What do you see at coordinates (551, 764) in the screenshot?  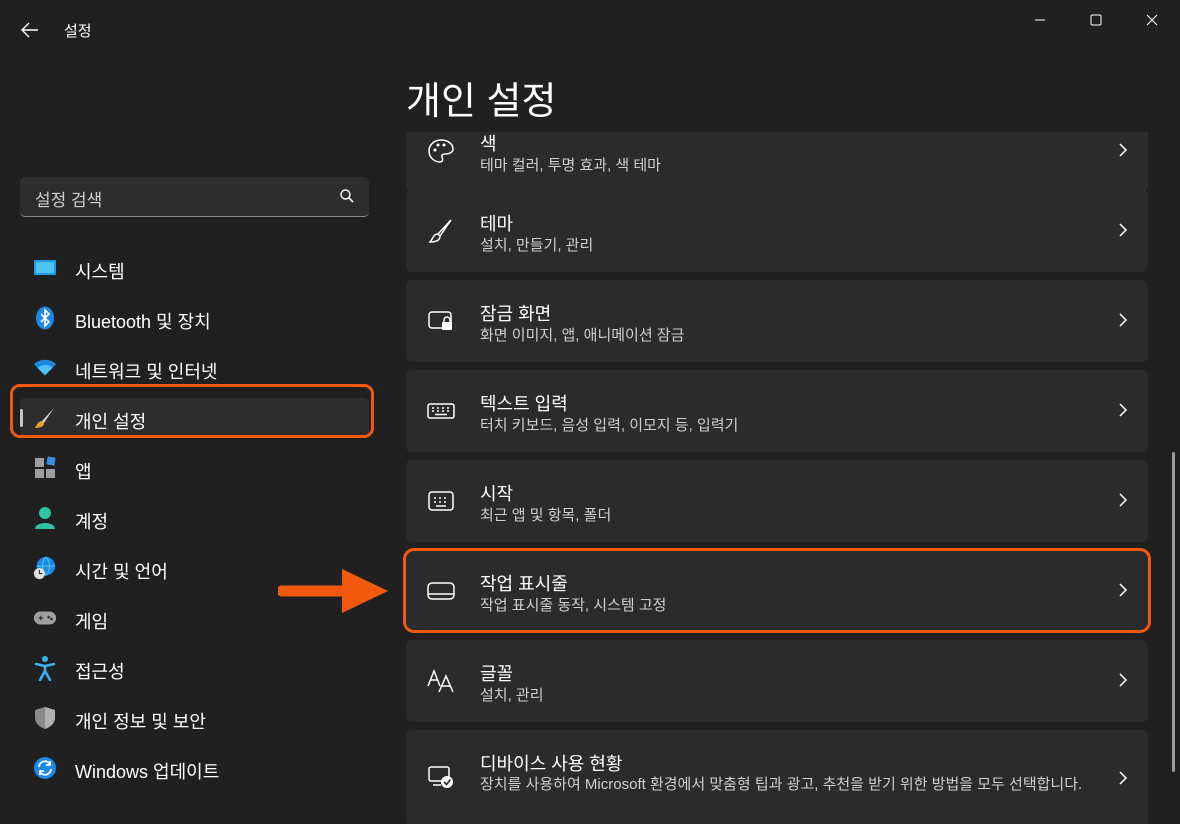 I see `card-title: 디바이스 사용 현황` at bounding box center [551, 764].